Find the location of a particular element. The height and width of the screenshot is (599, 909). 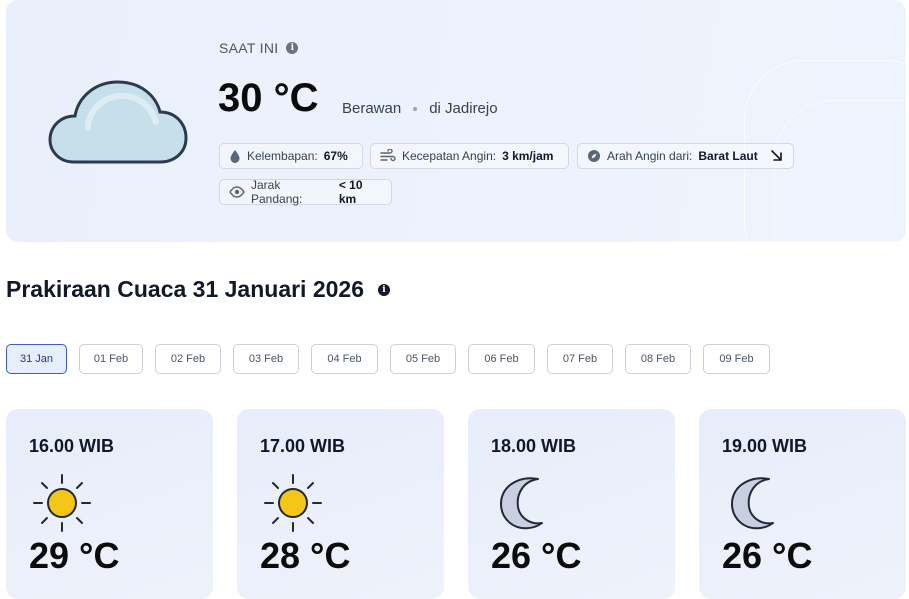

hour-time: 18.00 WIB is located at coordinates (534, 446).